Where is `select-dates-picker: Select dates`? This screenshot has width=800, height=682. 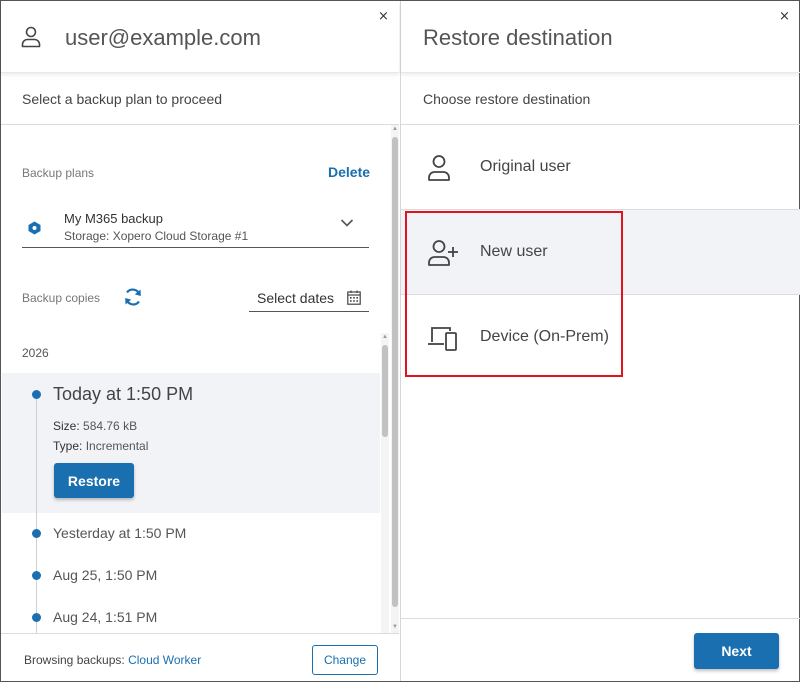
select-dates-picker: Select dates is located at coordinates (309, 298).